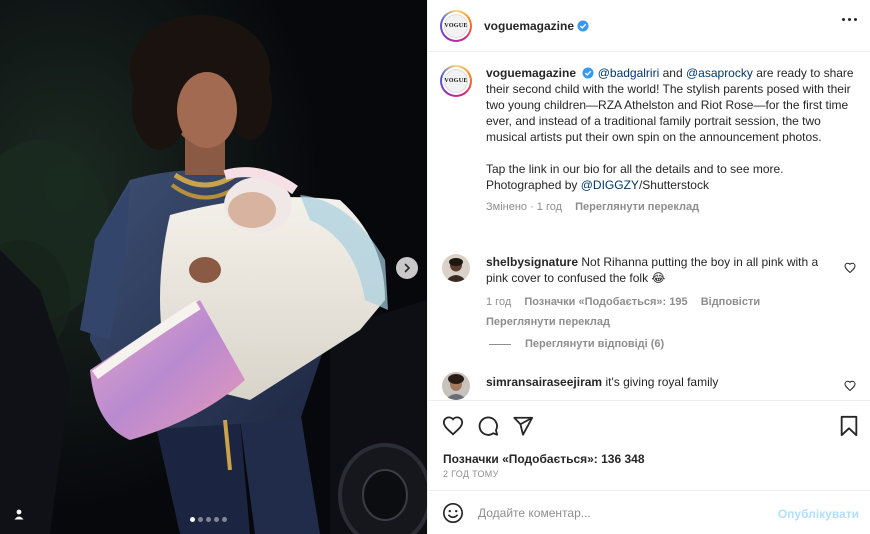 Image resolution: width=870 pixels, height=534 pixels. What do you see at coordinates (471, 474) in the screenshot?
I see `post-time: 2 год тому` at bounding box center [471, 474].